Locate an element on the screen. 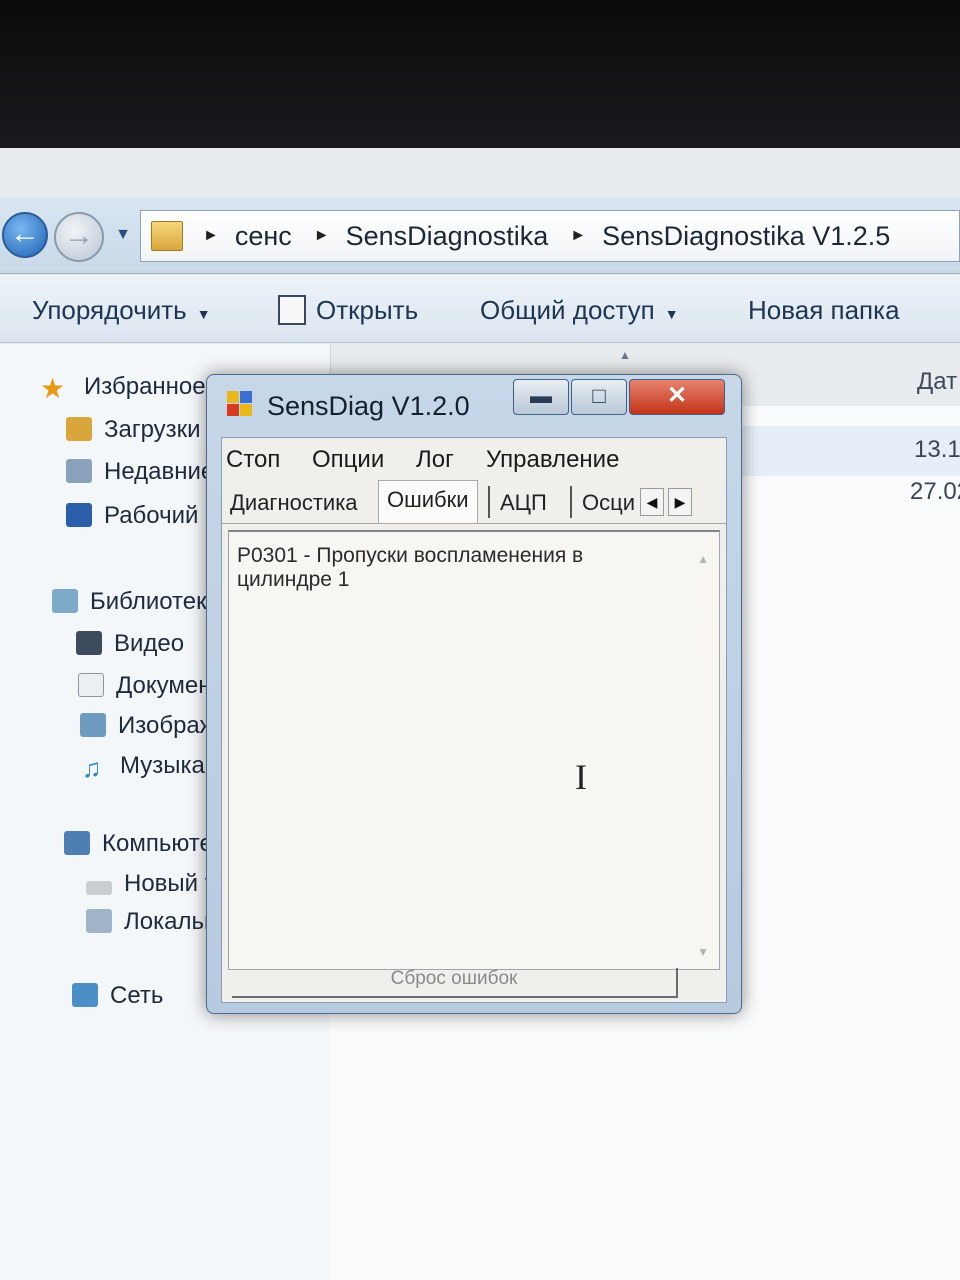  window-title: SensDiag V1.2.0 is located at coordinates (368, 406).